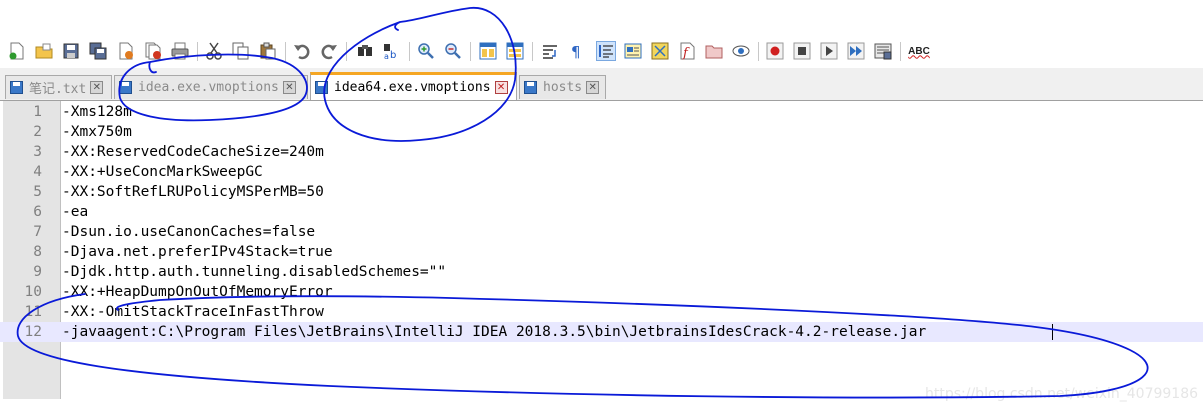  I want to click on svg-text: b, so click(393, 55).